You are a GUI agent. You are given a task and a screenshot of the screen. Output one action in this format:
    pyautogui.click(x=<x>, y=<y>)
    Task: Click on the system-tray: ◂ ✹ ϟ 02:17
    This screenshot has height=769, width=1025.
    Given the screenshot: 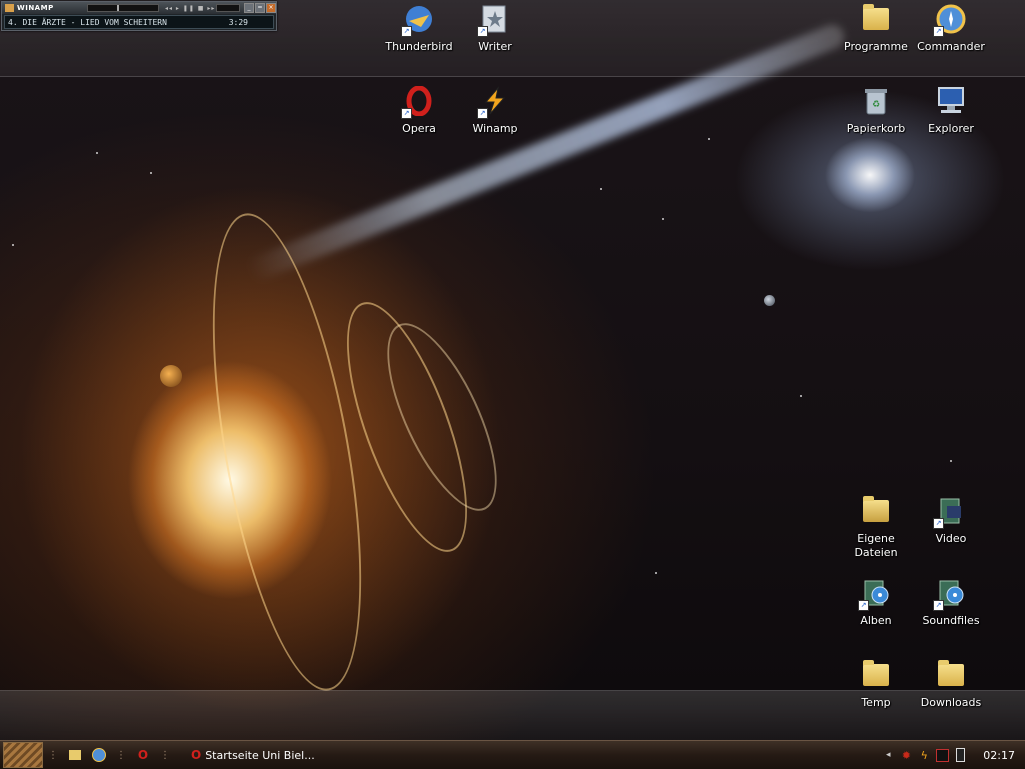 What is the action you would take?
    pyautogui.click(x=952, y=755)
    